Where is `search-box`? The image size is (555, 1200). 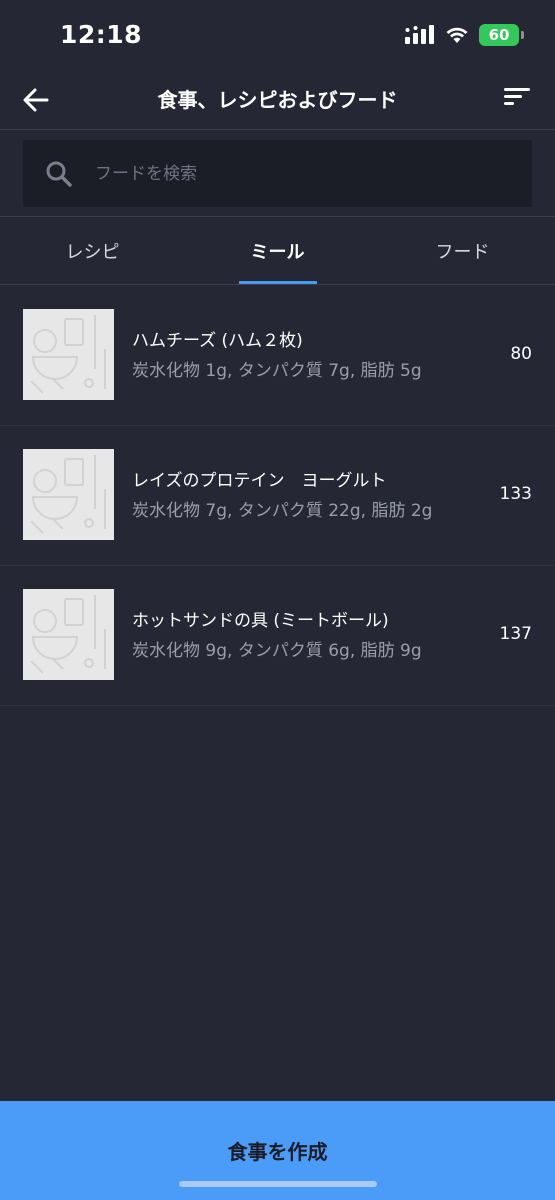 search-box is located at coordinates (277, 173).